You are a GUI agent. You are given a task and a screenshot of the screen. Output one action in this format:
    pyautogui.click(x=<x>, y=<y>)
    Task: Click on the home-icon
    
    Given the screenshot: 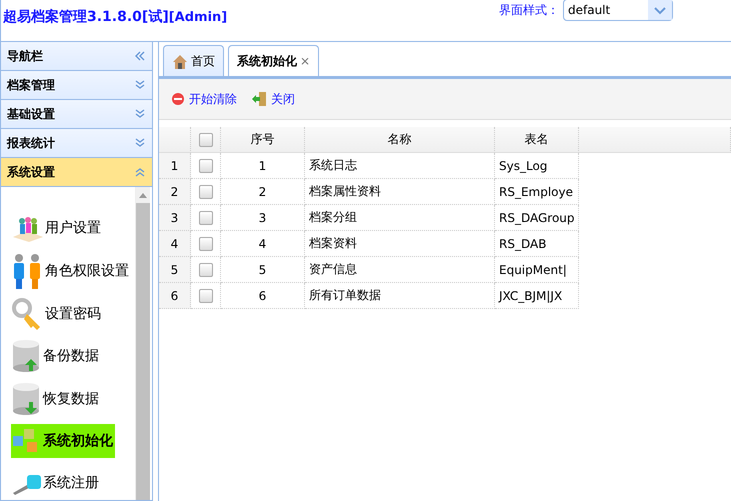 What is the action you would take?
    pyautogui.click(x=180, y=61)
    